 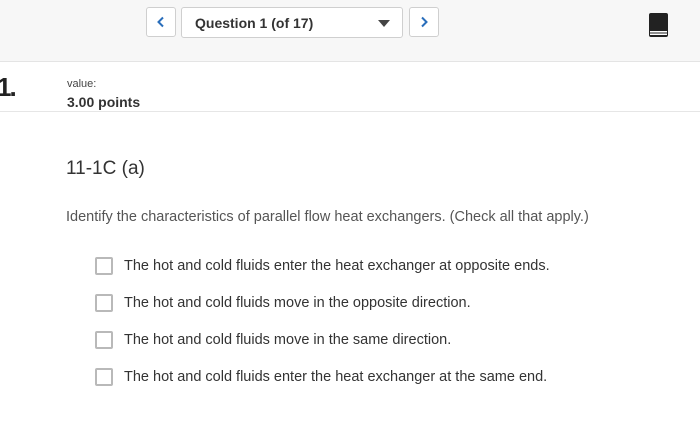 I want to click on question-title: 11-1C (a), so click(x=105, y=168).